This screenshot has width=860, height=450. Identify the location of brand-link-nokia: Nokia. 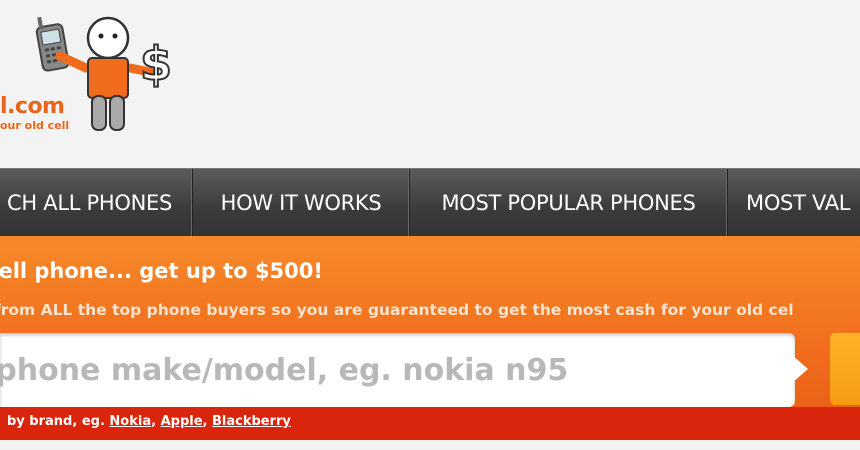
(130, 421).